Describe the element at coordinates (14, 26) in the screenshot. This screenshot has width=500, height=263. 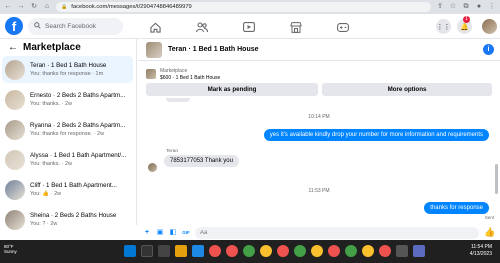
I see `facebook-logo: f` at that location.